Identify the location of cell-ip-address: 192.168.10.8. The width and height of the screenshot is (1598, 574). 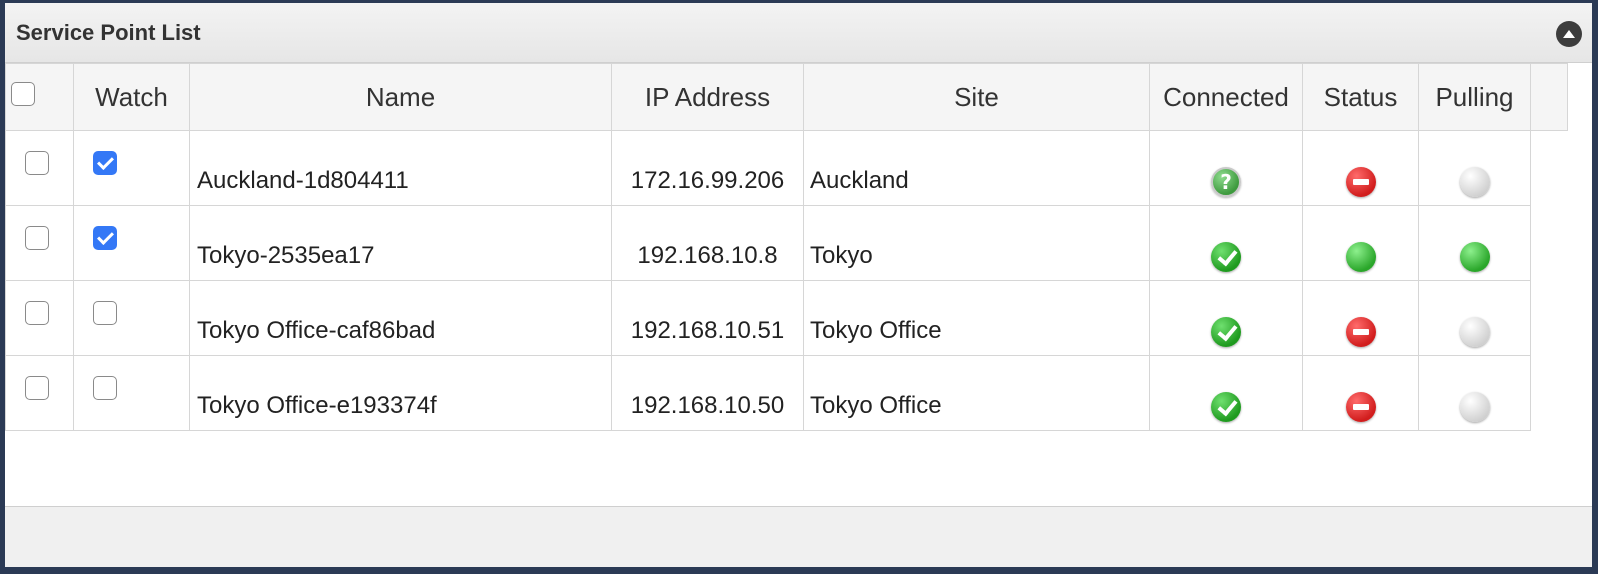
(707, 243).